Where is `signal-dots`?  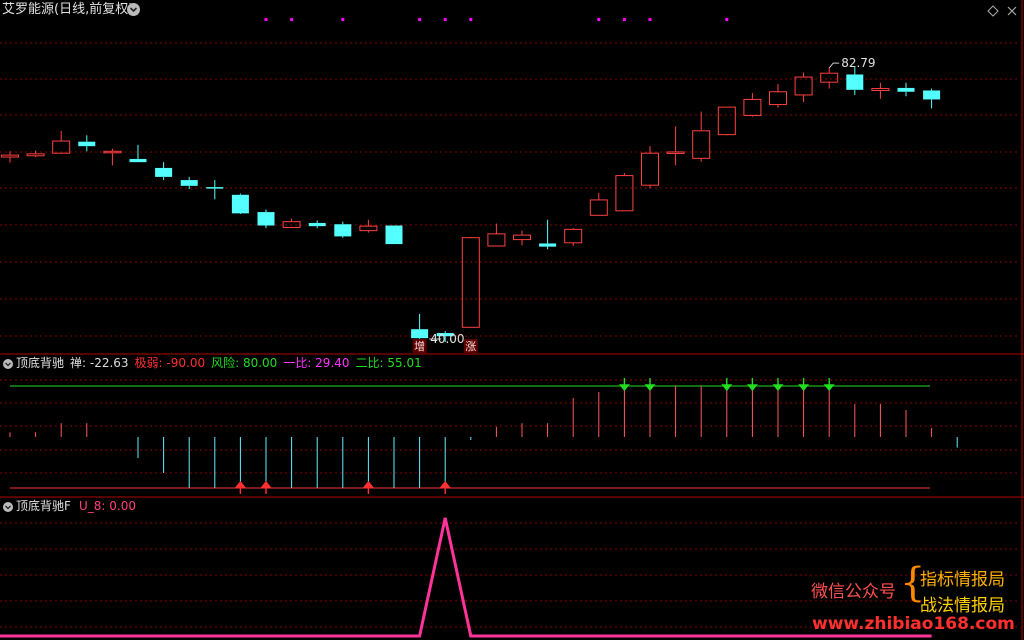
signal-dots is located at coordinates (496, 19).